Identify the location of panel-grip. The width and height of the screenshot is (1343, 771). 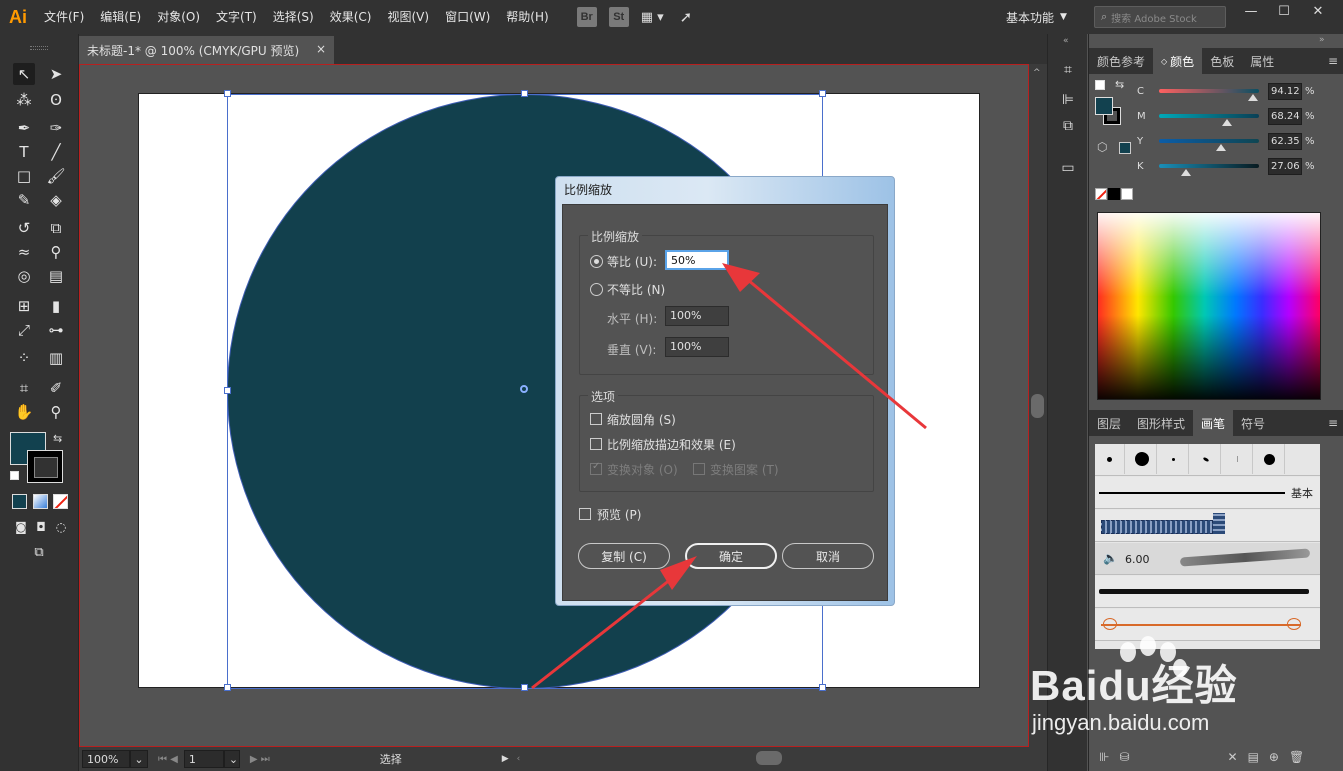
(39, 48).